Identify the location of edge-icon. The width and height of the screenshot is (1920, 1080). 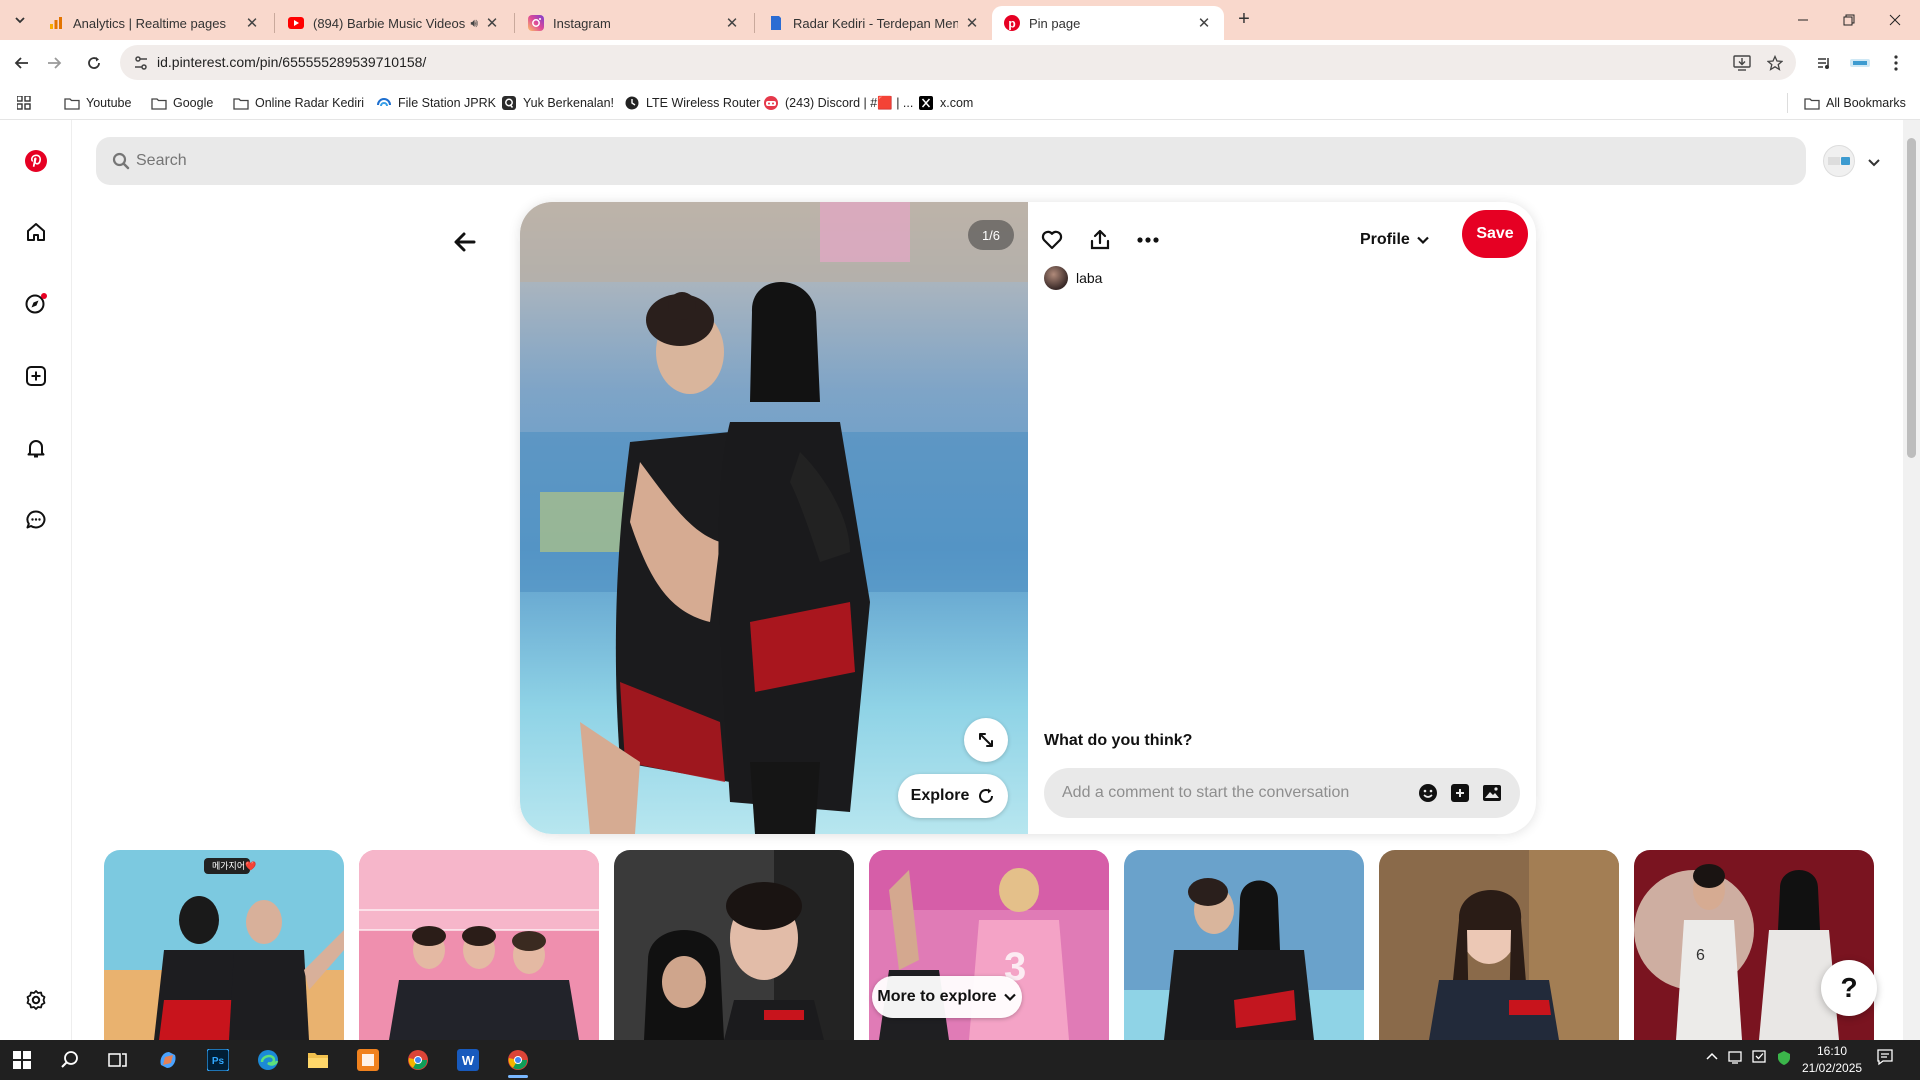
(268, 1060).